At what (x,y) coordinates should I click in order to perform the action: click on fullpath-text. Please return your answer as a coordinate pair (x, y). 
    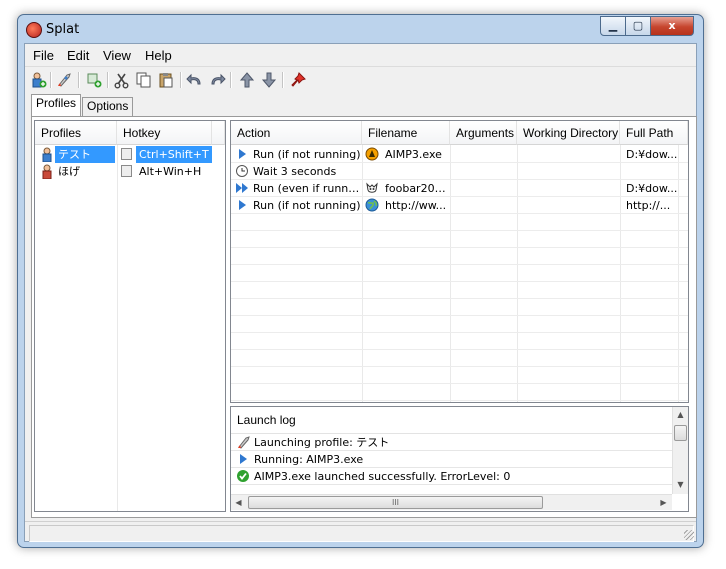
    Looking at the image, I should click on (650, 171).